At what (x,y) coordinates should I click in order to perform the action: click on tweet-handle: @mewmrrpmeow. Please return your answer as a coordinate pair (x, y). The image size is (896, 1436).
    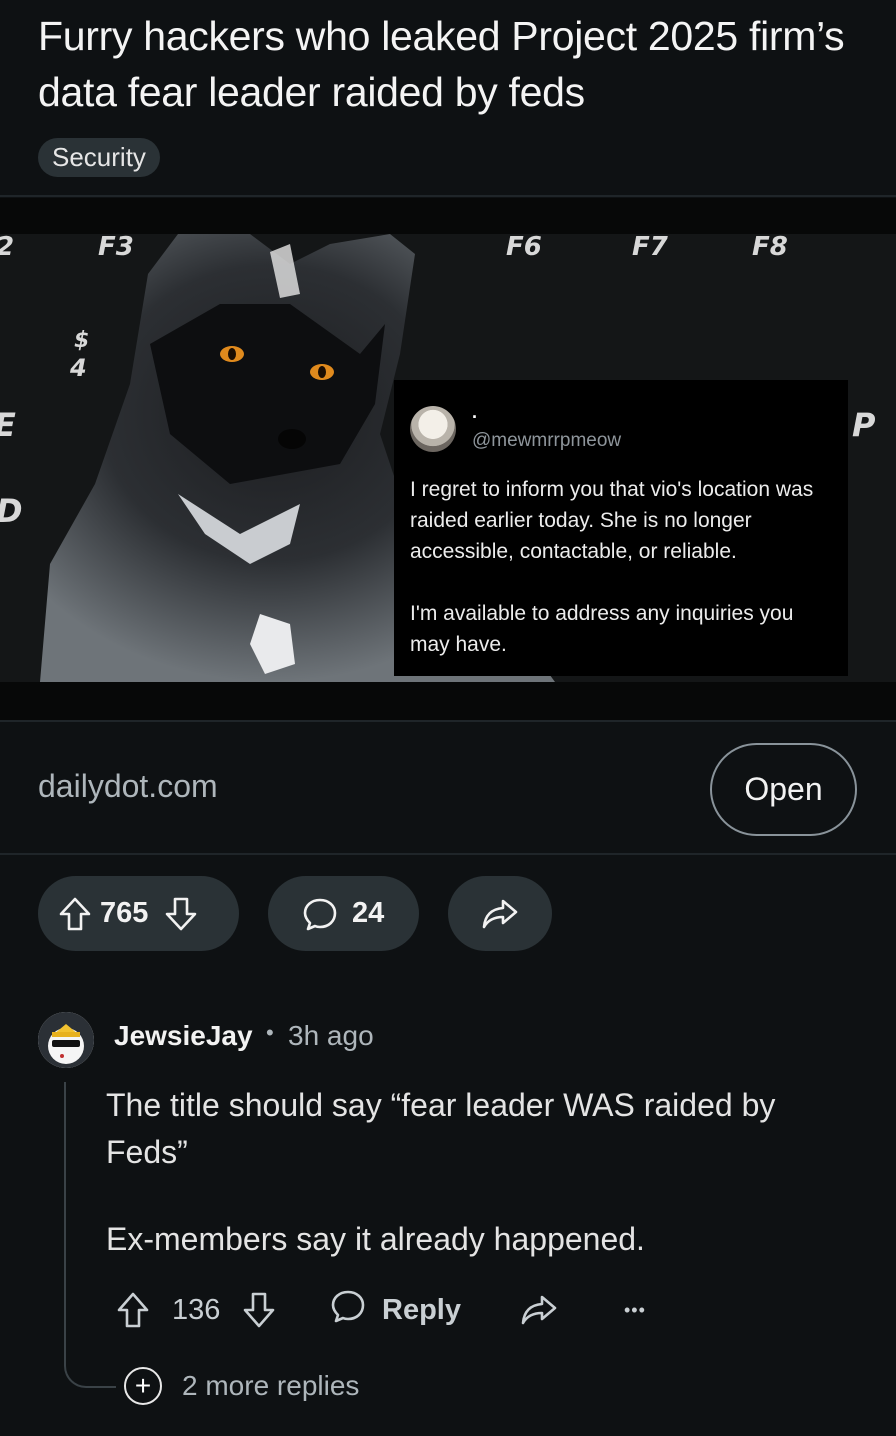
    Looking at the image, I should click on (547, 440).